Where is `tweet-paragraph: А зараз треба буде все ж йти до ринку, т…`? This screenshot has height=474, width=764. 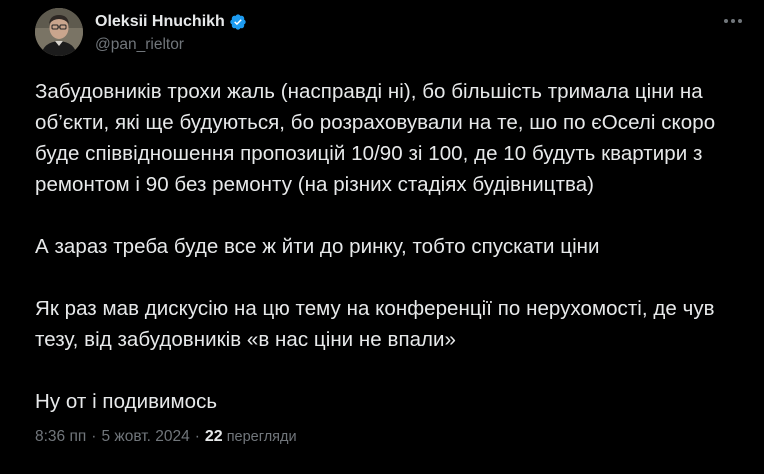 tweet-paragraph: А зараз треба буде все ж йти до ринку, т… is located at coordinates (317, 246).